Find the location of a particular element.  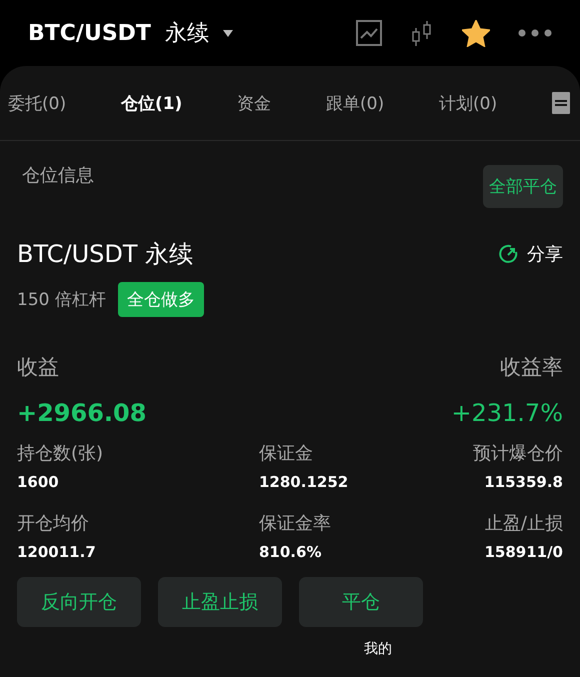

margin-mode-tag: 全仓做多 is located at coordinates (161, 299).